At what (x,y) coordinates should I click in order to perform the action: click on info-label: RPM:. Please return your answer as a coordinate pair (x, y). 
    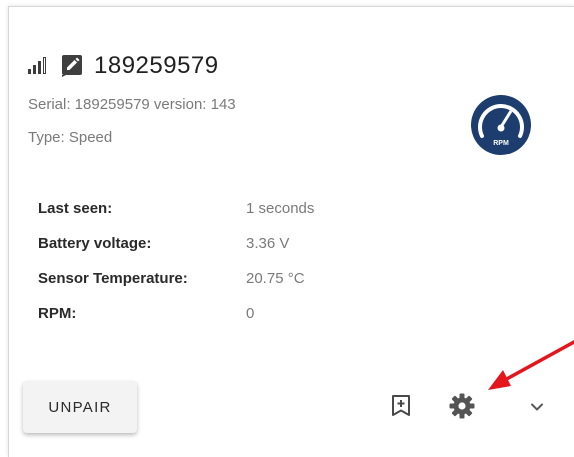
    Looking at the image, I should click on (57, 313).